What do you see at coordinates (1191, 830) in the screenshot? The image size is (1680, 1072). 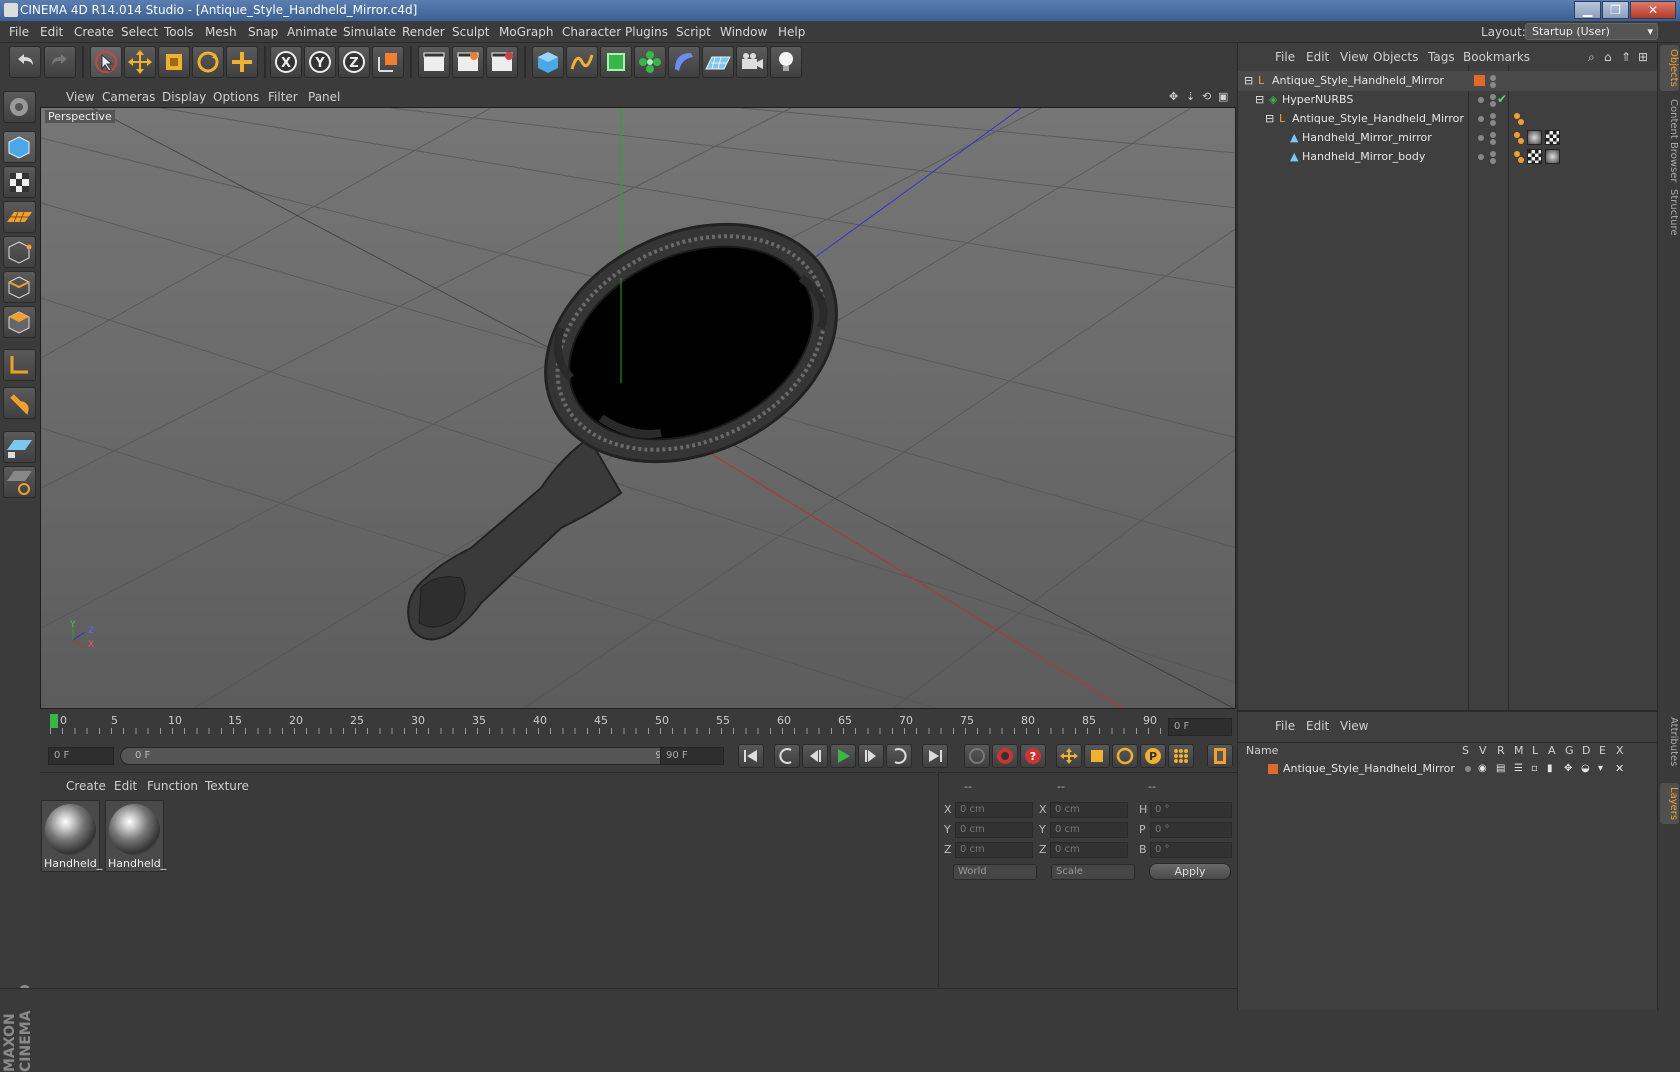 I see `rotation-p-field: 0 °` at bounding box center [1191, 830].